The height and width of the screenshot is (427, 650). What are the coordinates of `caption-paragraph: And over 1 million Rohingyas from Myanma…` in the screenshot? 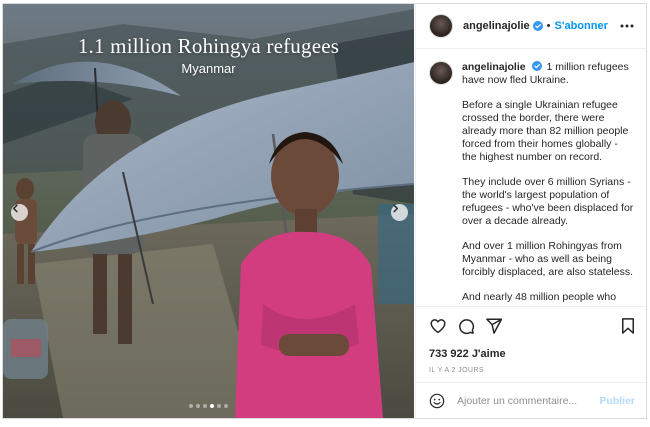 It's located at (547, 259).